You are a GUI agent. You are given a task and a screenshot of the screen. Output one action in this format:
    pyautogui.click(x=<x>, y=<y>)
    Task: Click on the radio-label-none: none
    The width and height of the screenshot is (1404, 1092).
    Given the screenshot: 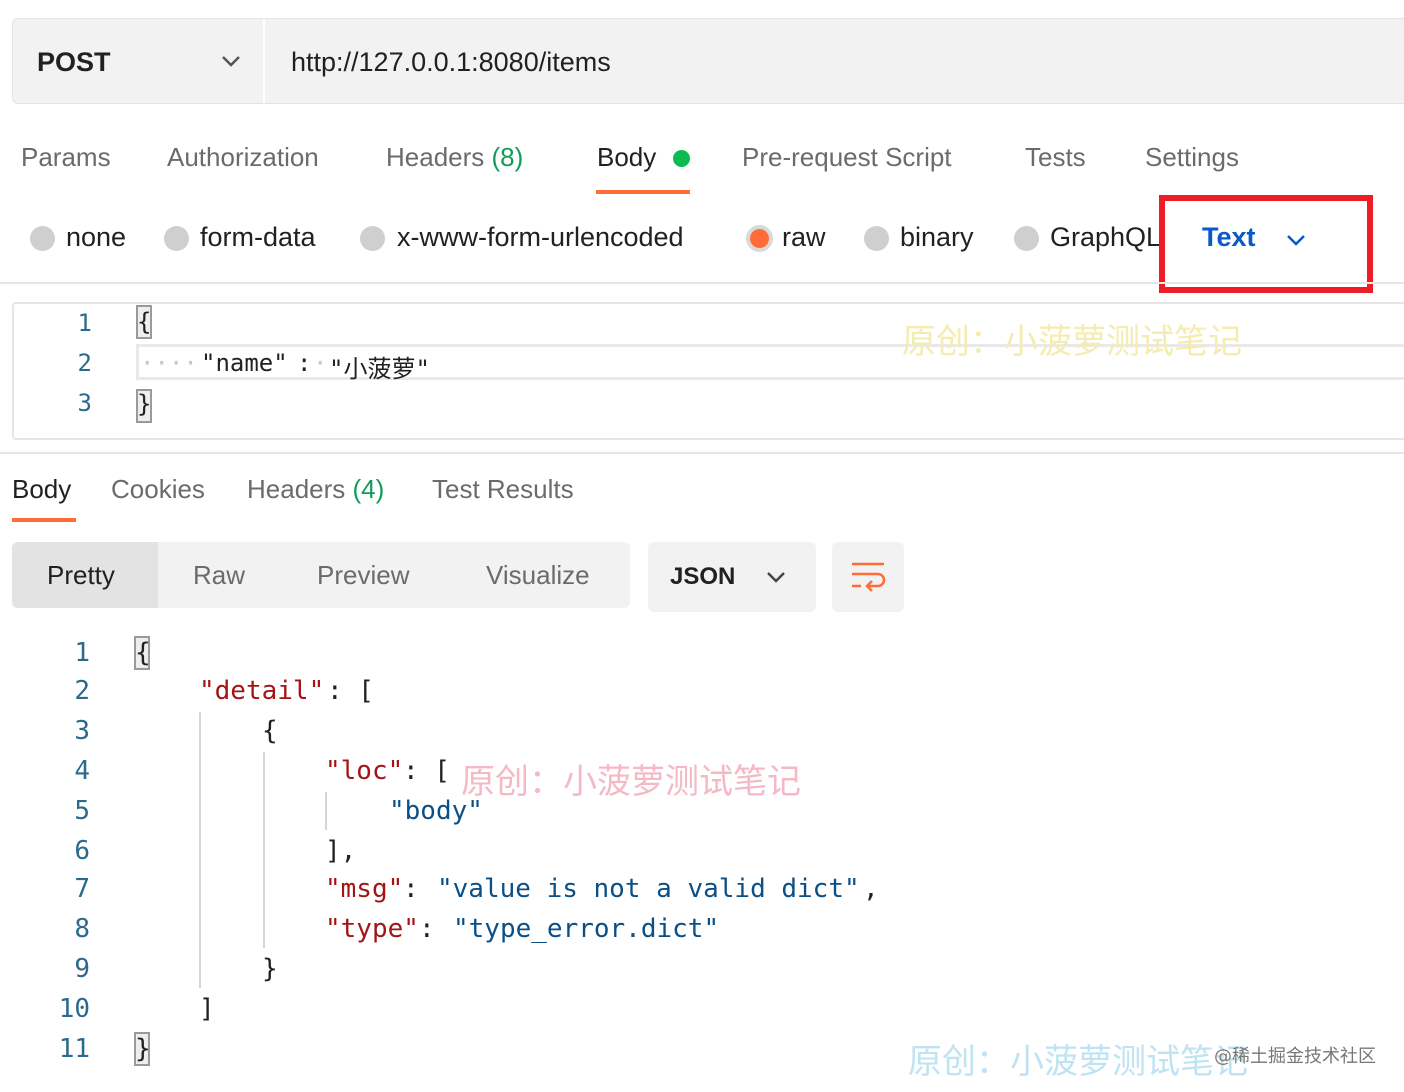 What is the action you would take?
    pyautogui.click(x=96, y=237)
    